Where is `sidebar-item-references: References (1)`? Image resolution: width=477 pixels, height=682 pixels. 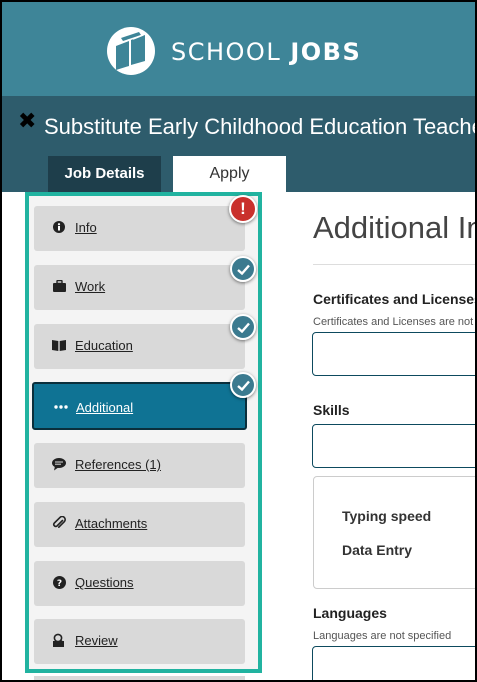
sidebar-item-references: References (1) is located at coordinates (139, 465).